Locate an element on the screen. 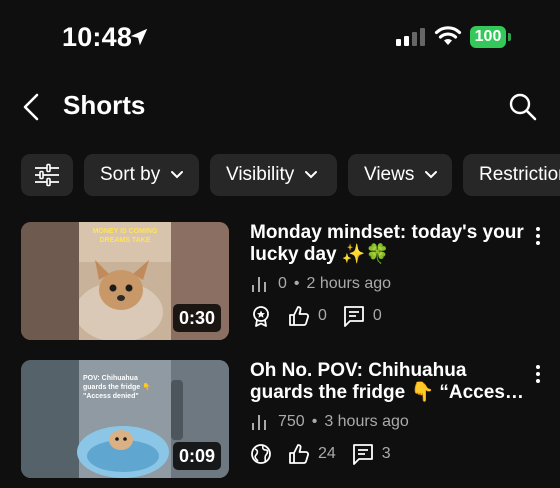 The height and width of the screenshot is (488, 560). video-stats: 0 0 is located at coordinates (324, 316).